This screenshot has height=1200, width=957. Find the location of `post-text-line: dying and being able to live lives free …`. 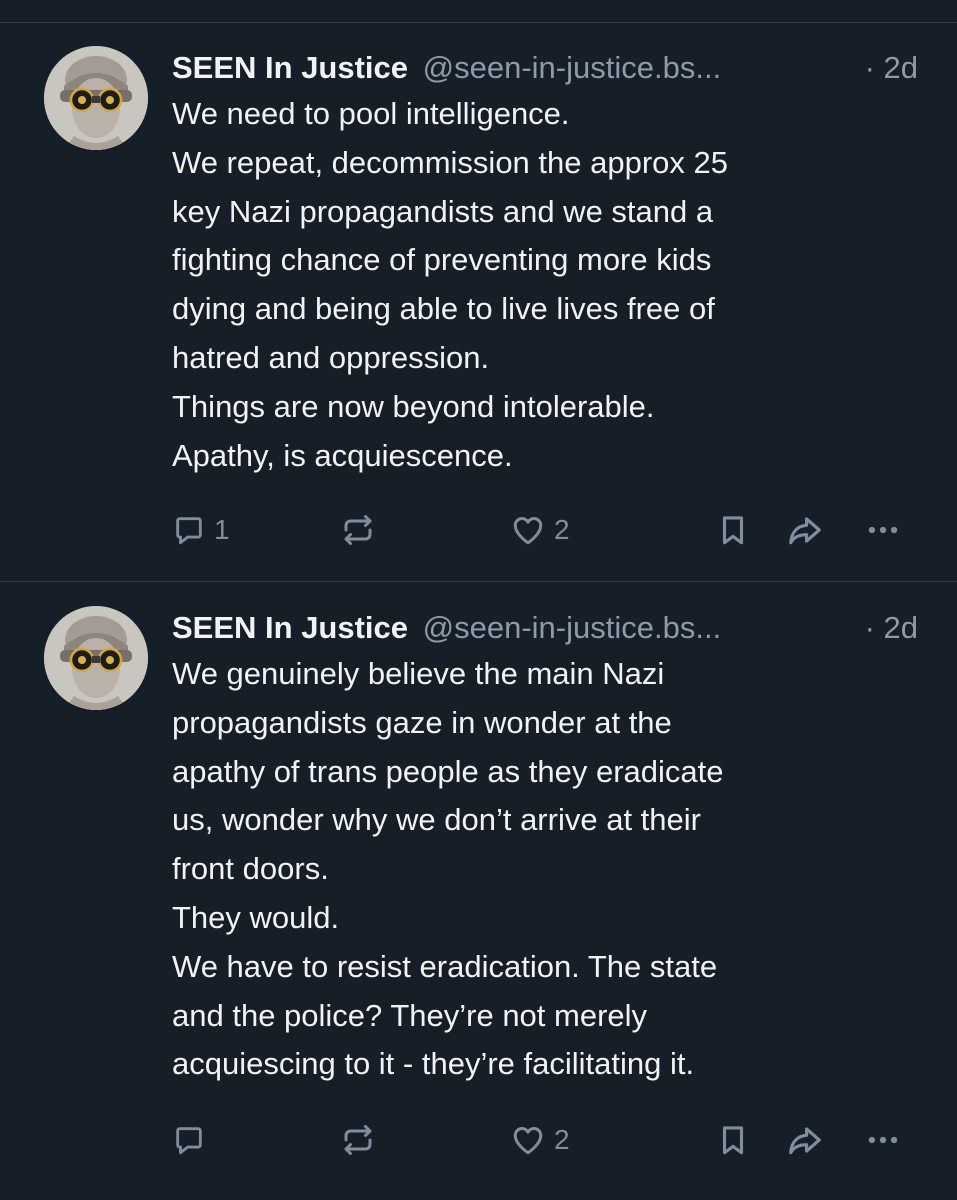

post-text-line: dying and being able to live lives free … is located at coordinates (443, 309).